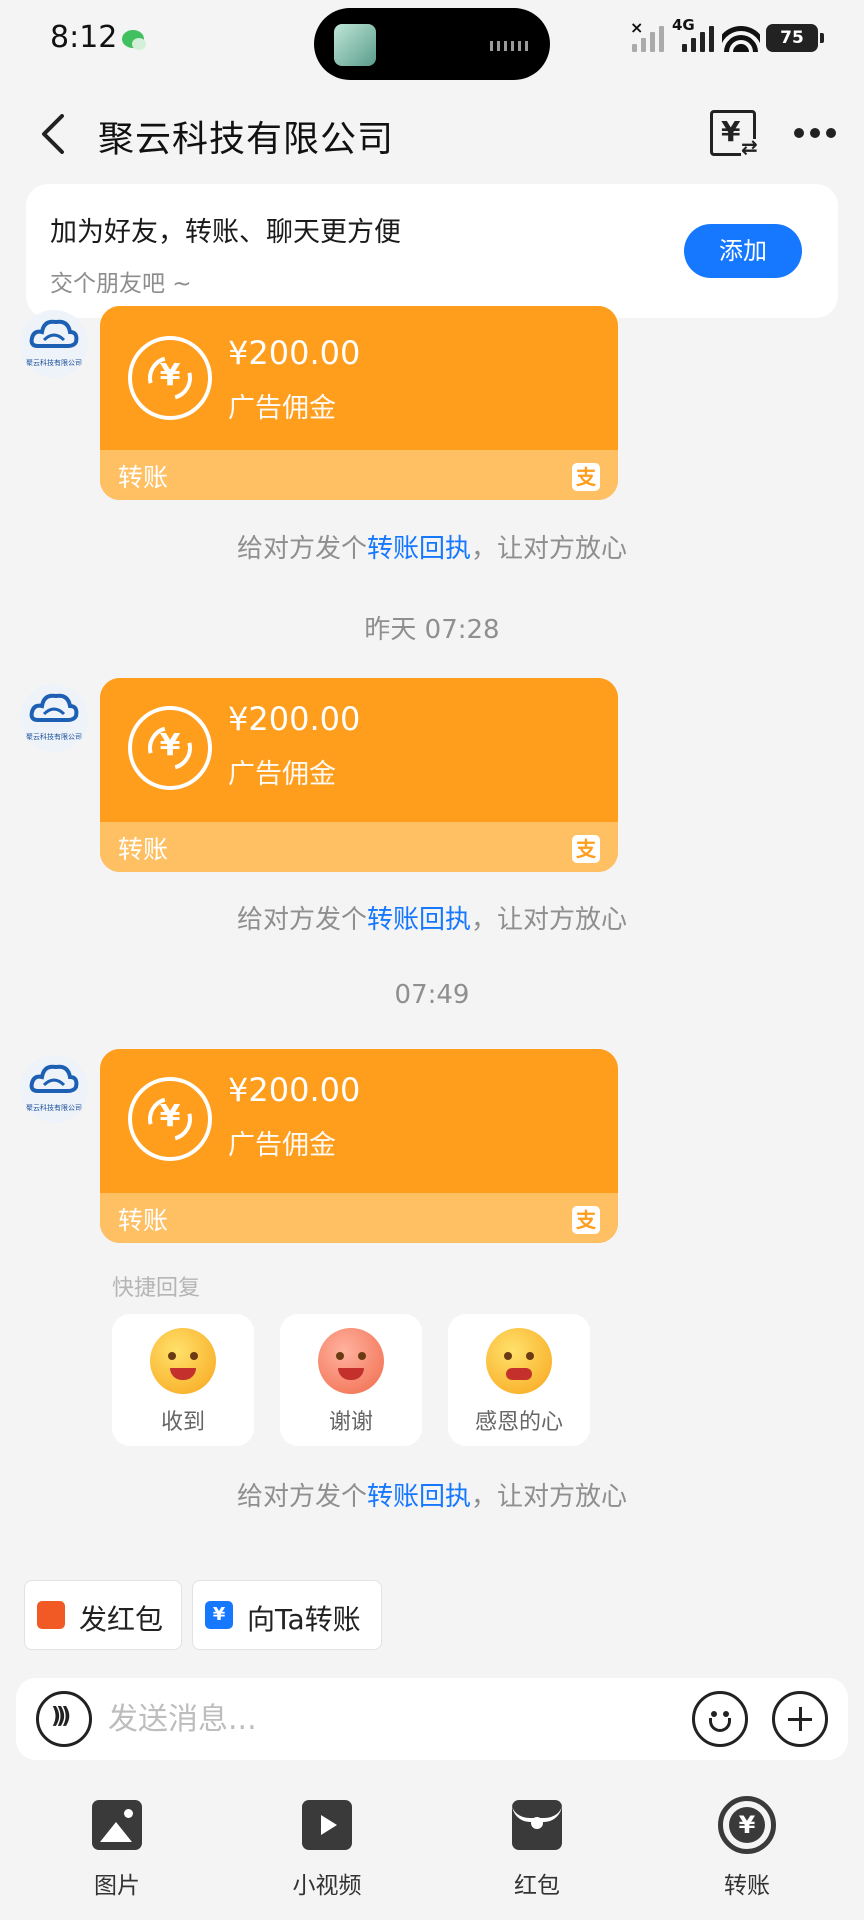 Image resolution: width=864 pixels, height=1920 pixels. What do you see at coordinates (183, 1361) in the screenshot?
I see `sleepy-emoji-icon` at bounding box center [183, 1361].